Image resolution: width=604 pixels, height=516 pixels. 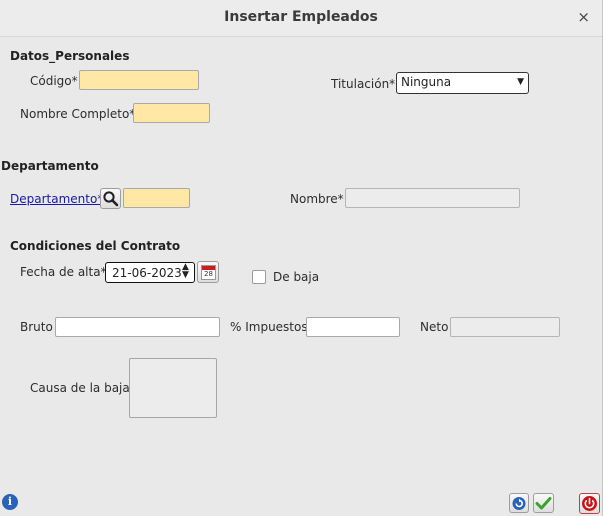 What do you see at coordinates (269, 327) in the screenshot?
I see `impuestos-label: % Impuestos` at bounding box center [269, 327].